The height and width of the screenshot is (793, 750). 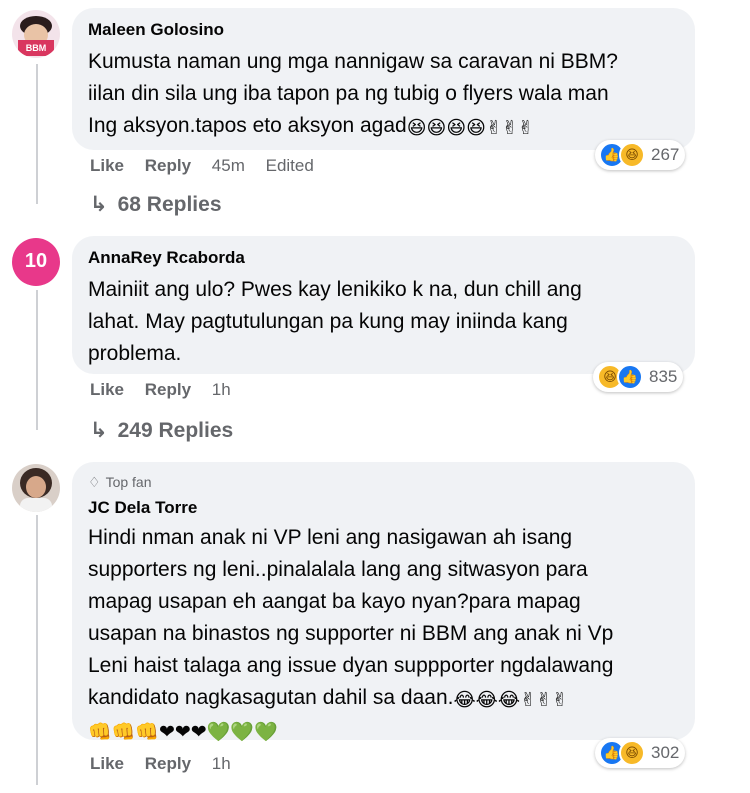 What do you see at coordinates (36, 34) in the screenshot?
I see `avatar: BBM` at bounding box center [36, 34].